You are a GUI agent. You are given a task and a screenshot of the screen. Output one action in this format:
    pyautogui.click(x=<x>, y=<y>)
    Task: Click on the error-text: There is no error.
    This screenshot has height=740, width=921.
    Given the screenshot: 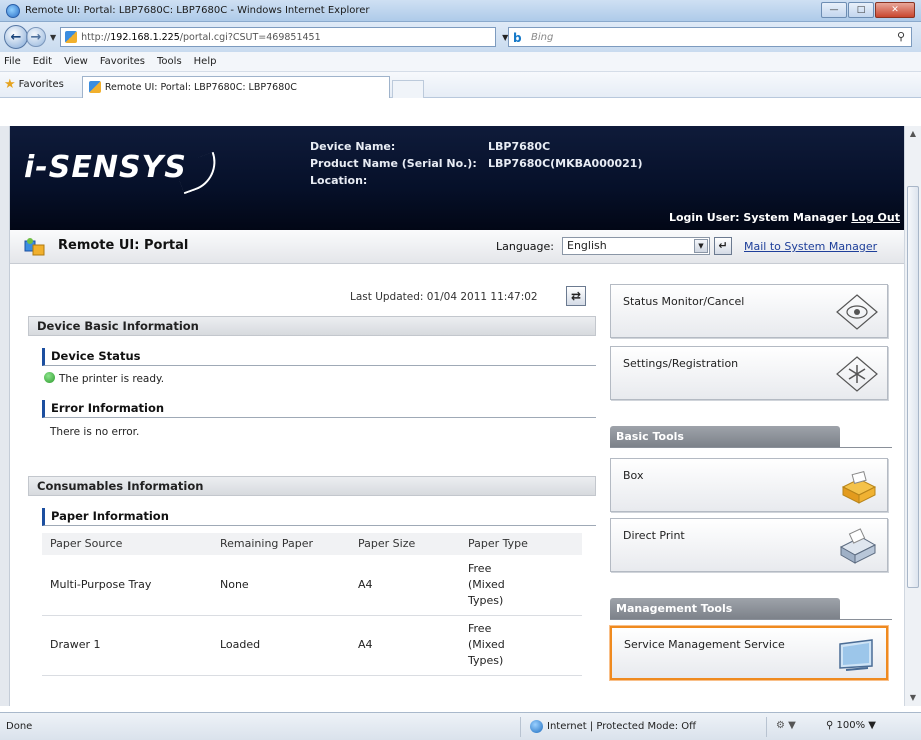 What is the action you would take?
    pyautogui.click(x=95, y=432)
    